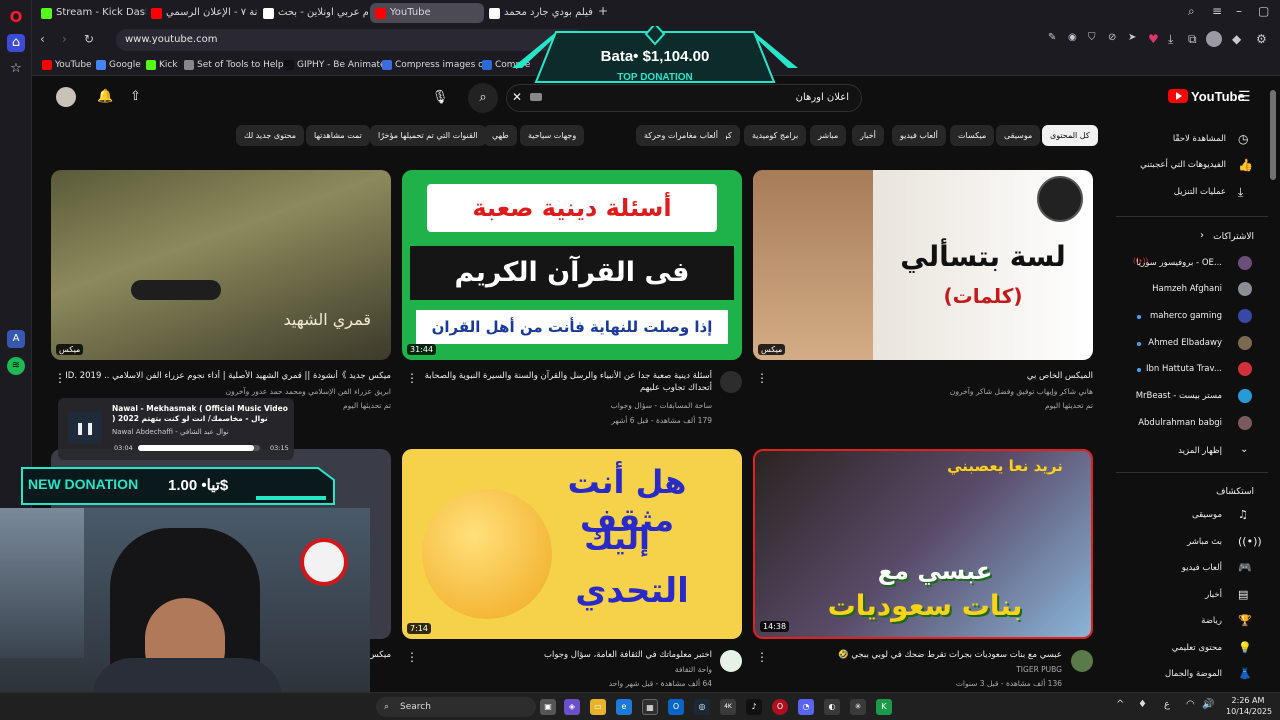  Describe the element at coordinates (1070, 135) in the screenshot. I see `chip-0: كل المحتوى` at that location.